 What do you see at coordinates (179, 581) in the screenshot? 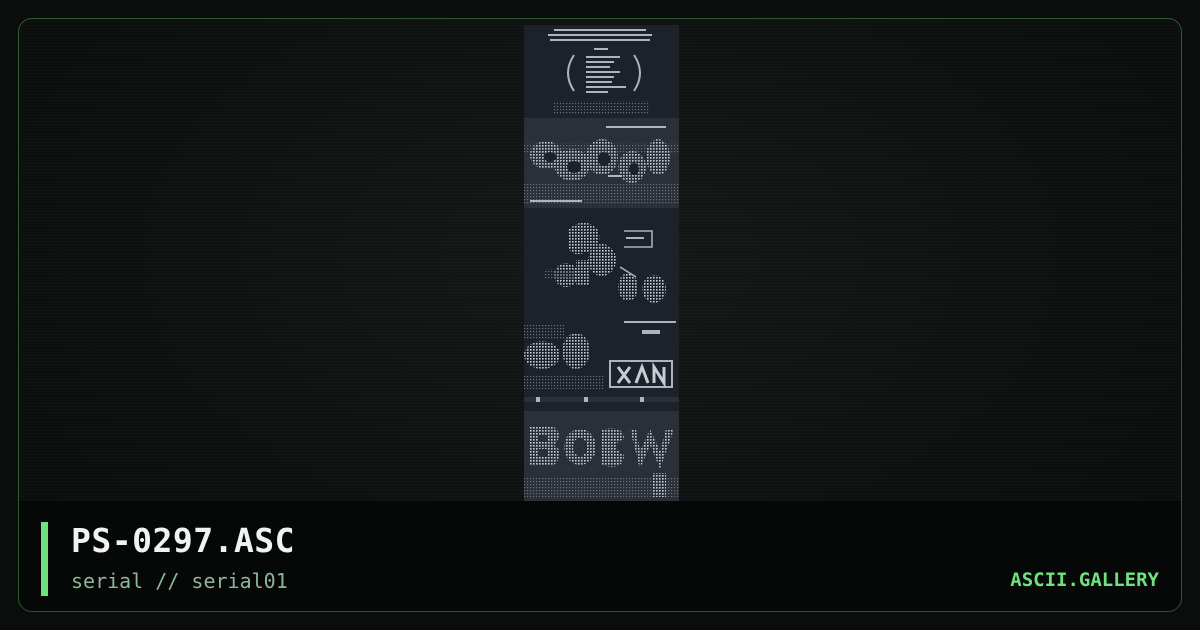
I see `artwork-subtitle: serial // serial01` at bounding box center [179, 581].